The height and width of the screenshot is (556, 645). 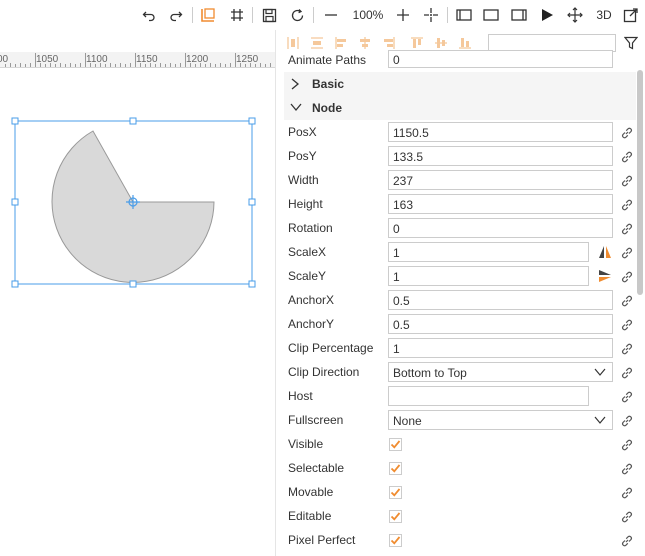 What do you see at coordinates (441, 43) in the screenshot?
I see `align-center-vertical-icon` at bounding box center [441, 43].